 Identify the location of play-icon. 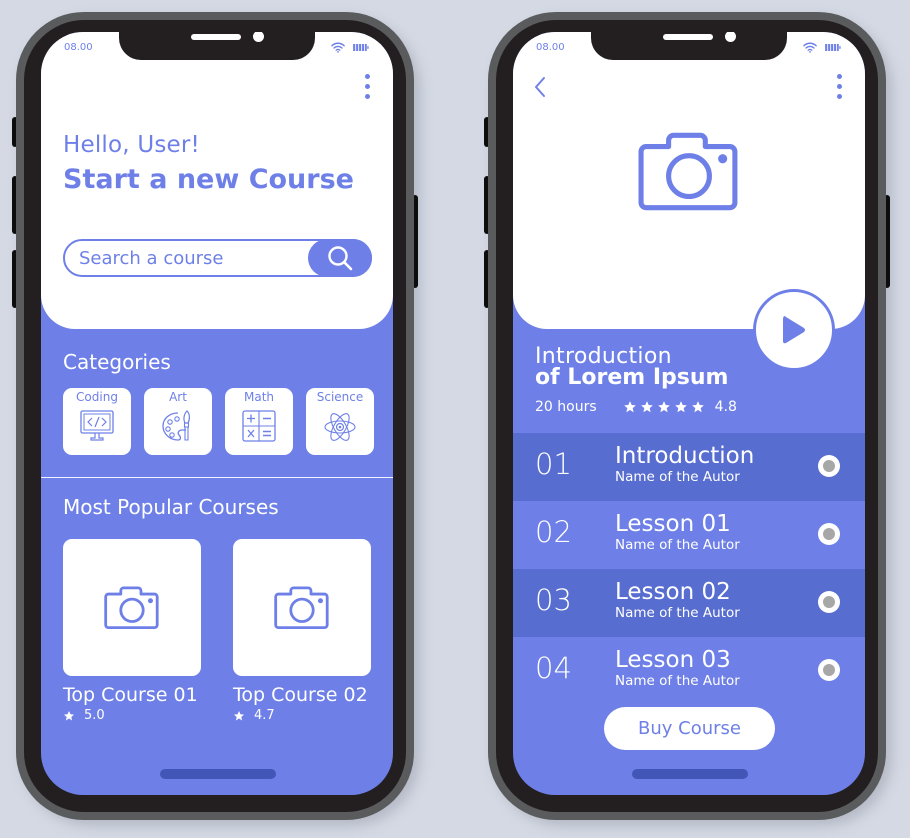
(794, 330).